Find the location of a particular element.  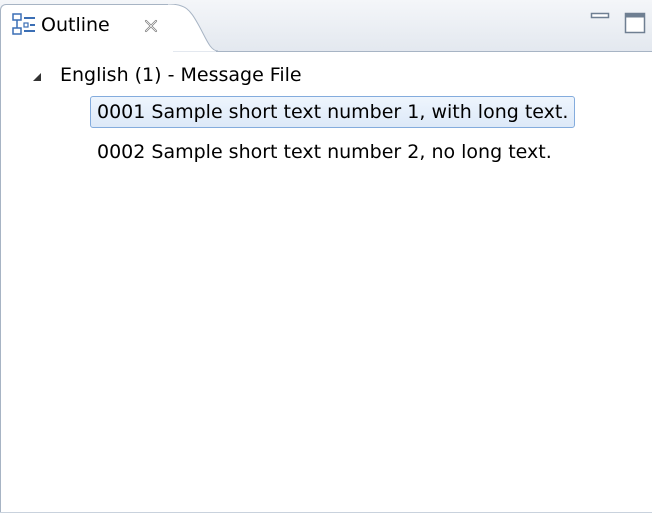

outline-view-icon is located at coordinates (23, 24).